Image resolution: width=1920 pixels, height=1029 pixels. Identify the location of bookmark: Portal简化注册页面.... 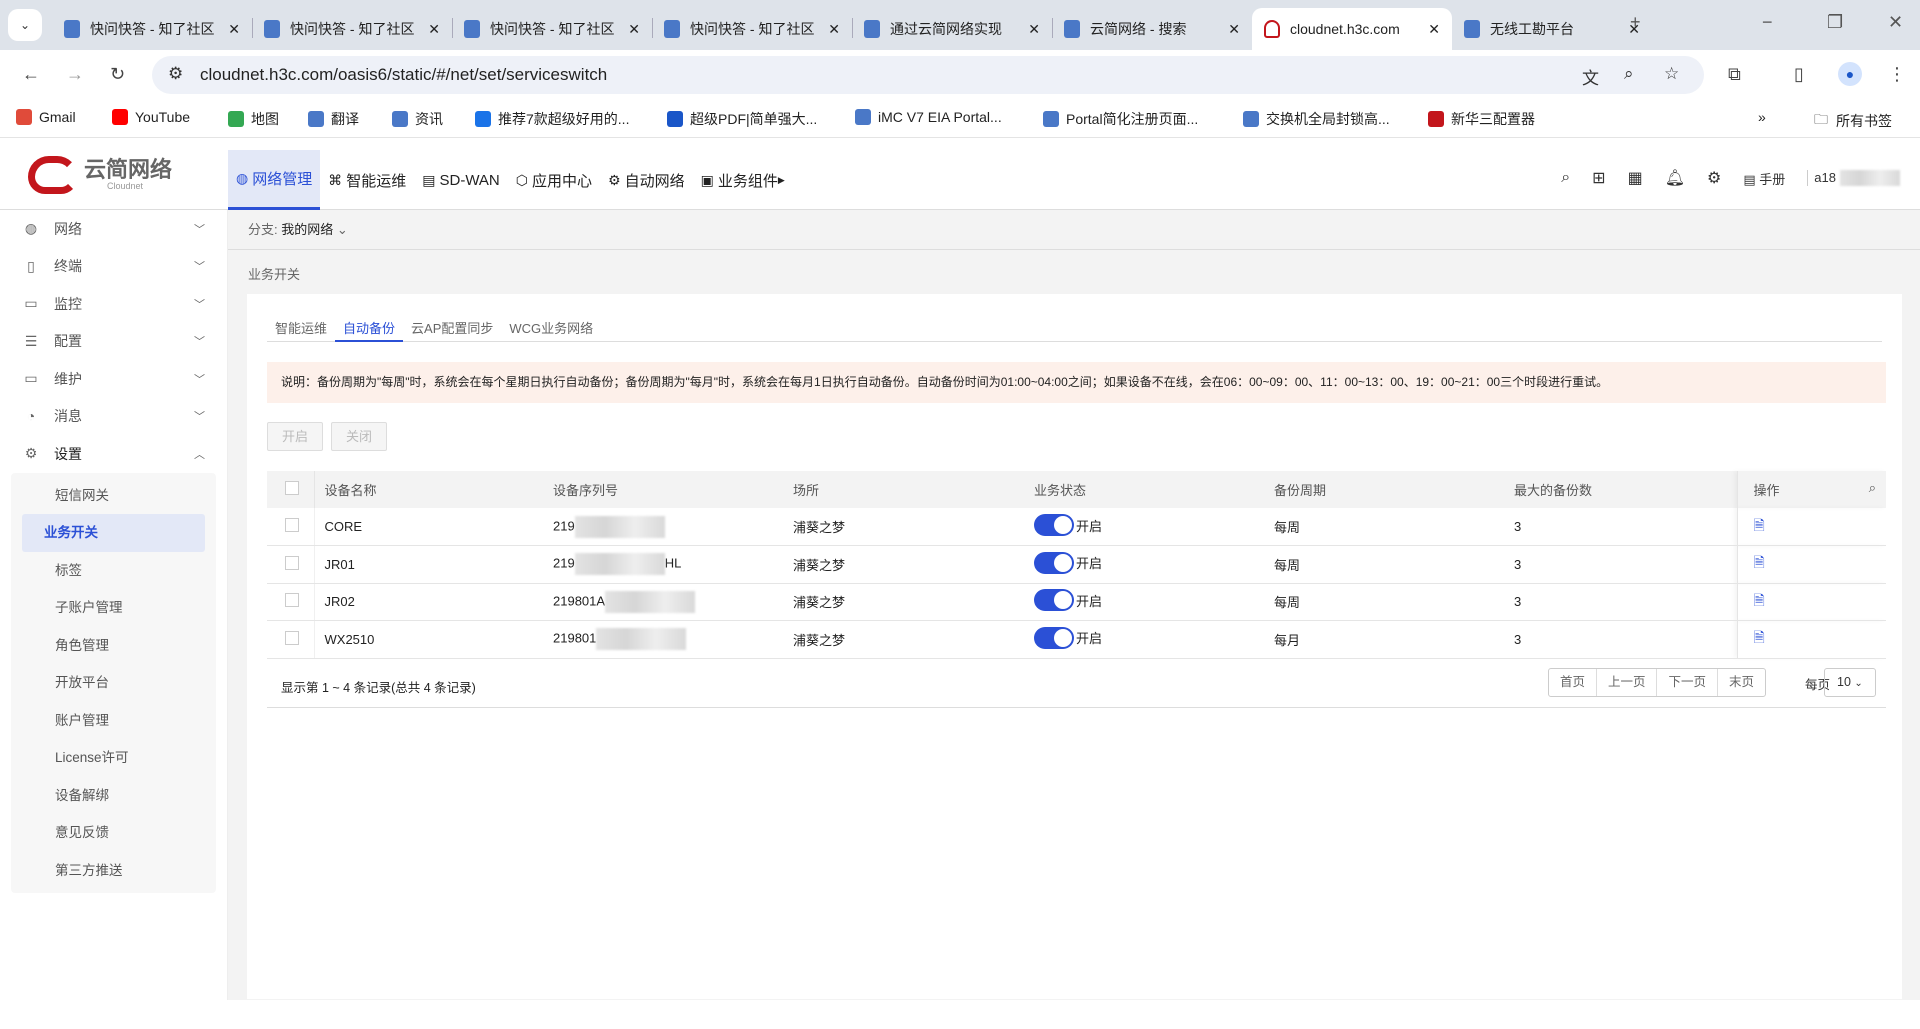
(1120, 119).